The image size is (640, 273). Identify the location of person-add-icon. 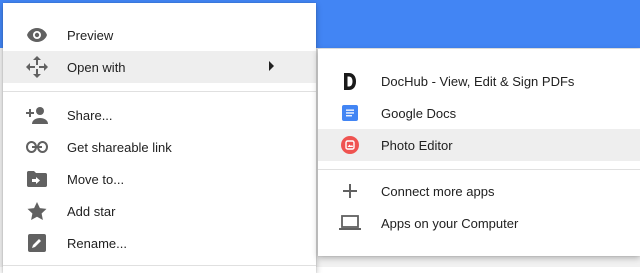
(37, 115).